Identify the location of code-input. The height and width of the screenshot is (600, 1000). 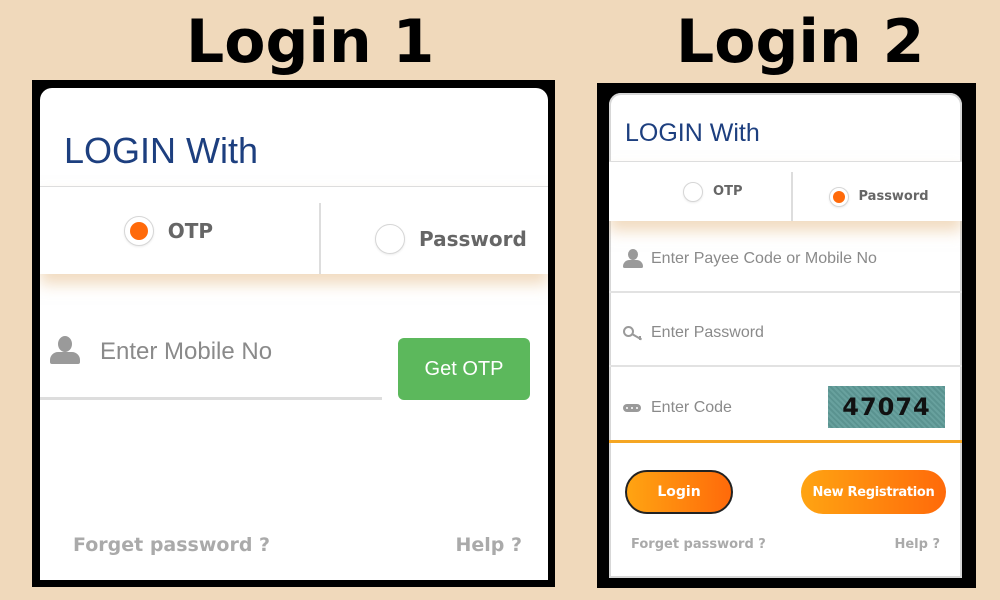
(726, 408).